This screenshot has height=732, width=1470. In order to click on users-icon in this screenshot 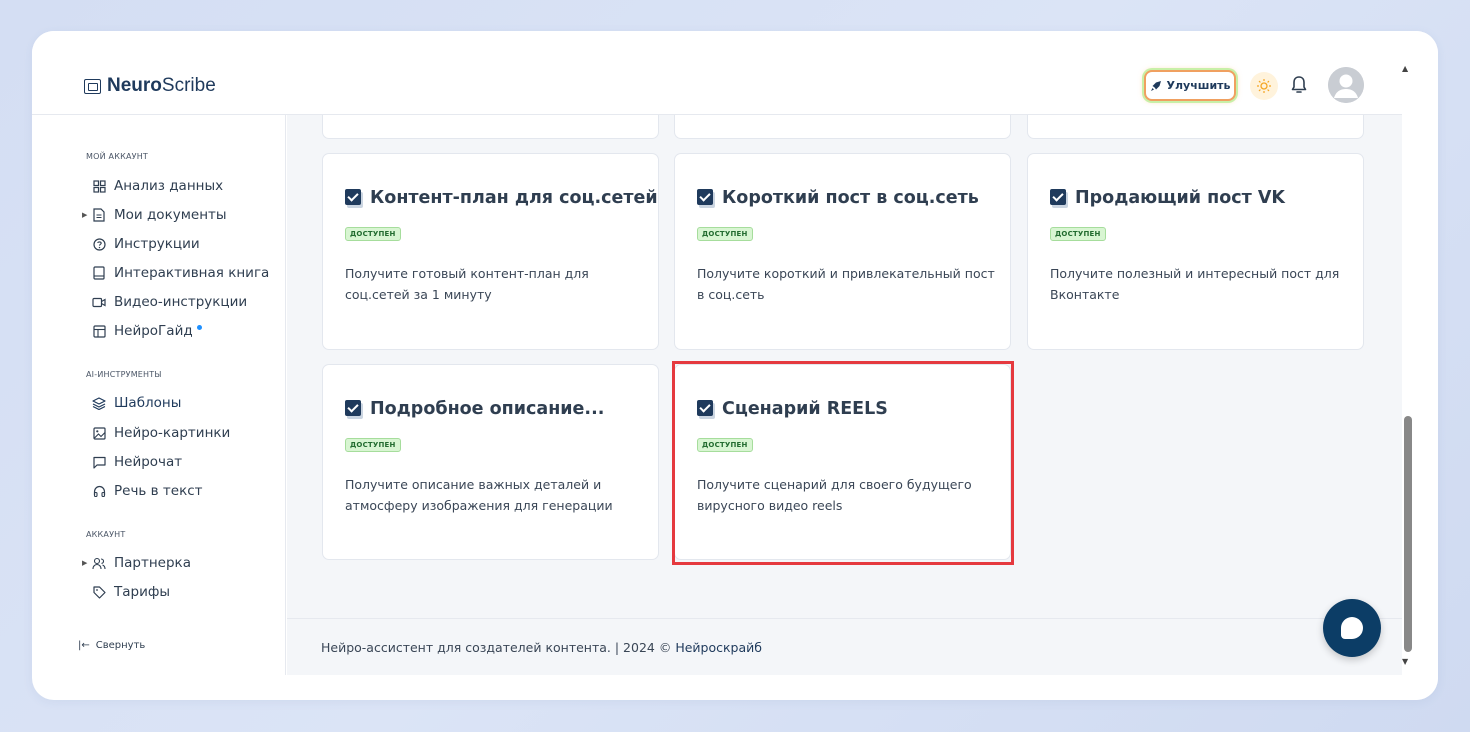, I will do `click(99, 563)`.